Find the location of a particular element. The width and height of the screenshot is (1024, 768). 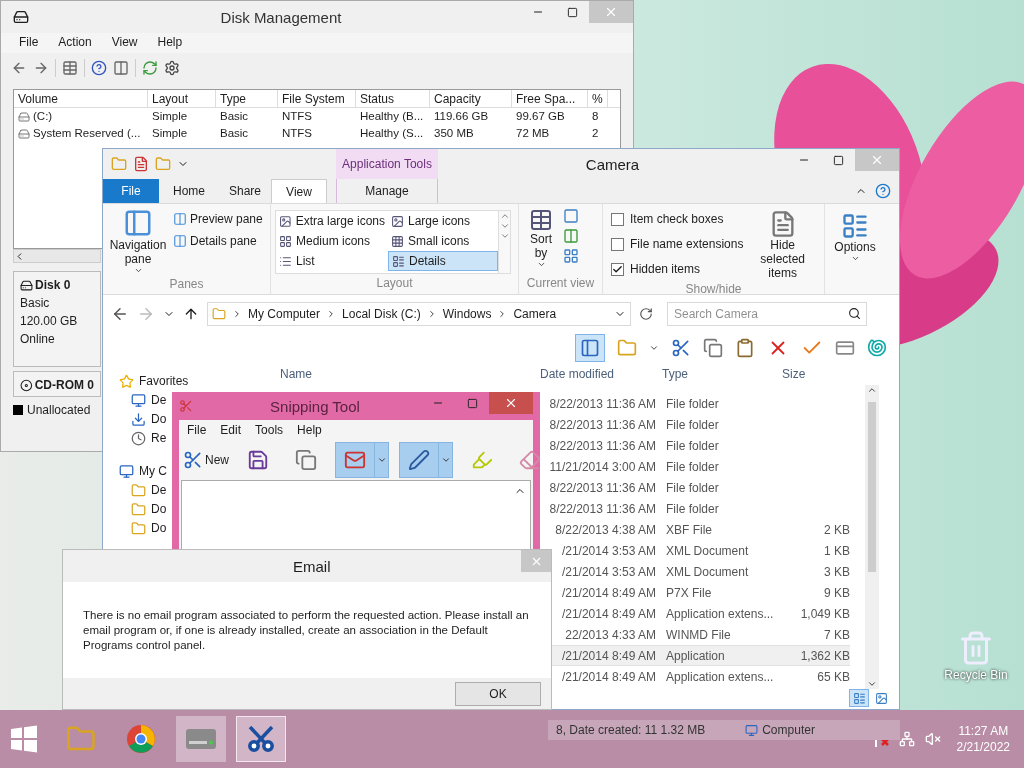

start-button is located at coordinates (24, 739).